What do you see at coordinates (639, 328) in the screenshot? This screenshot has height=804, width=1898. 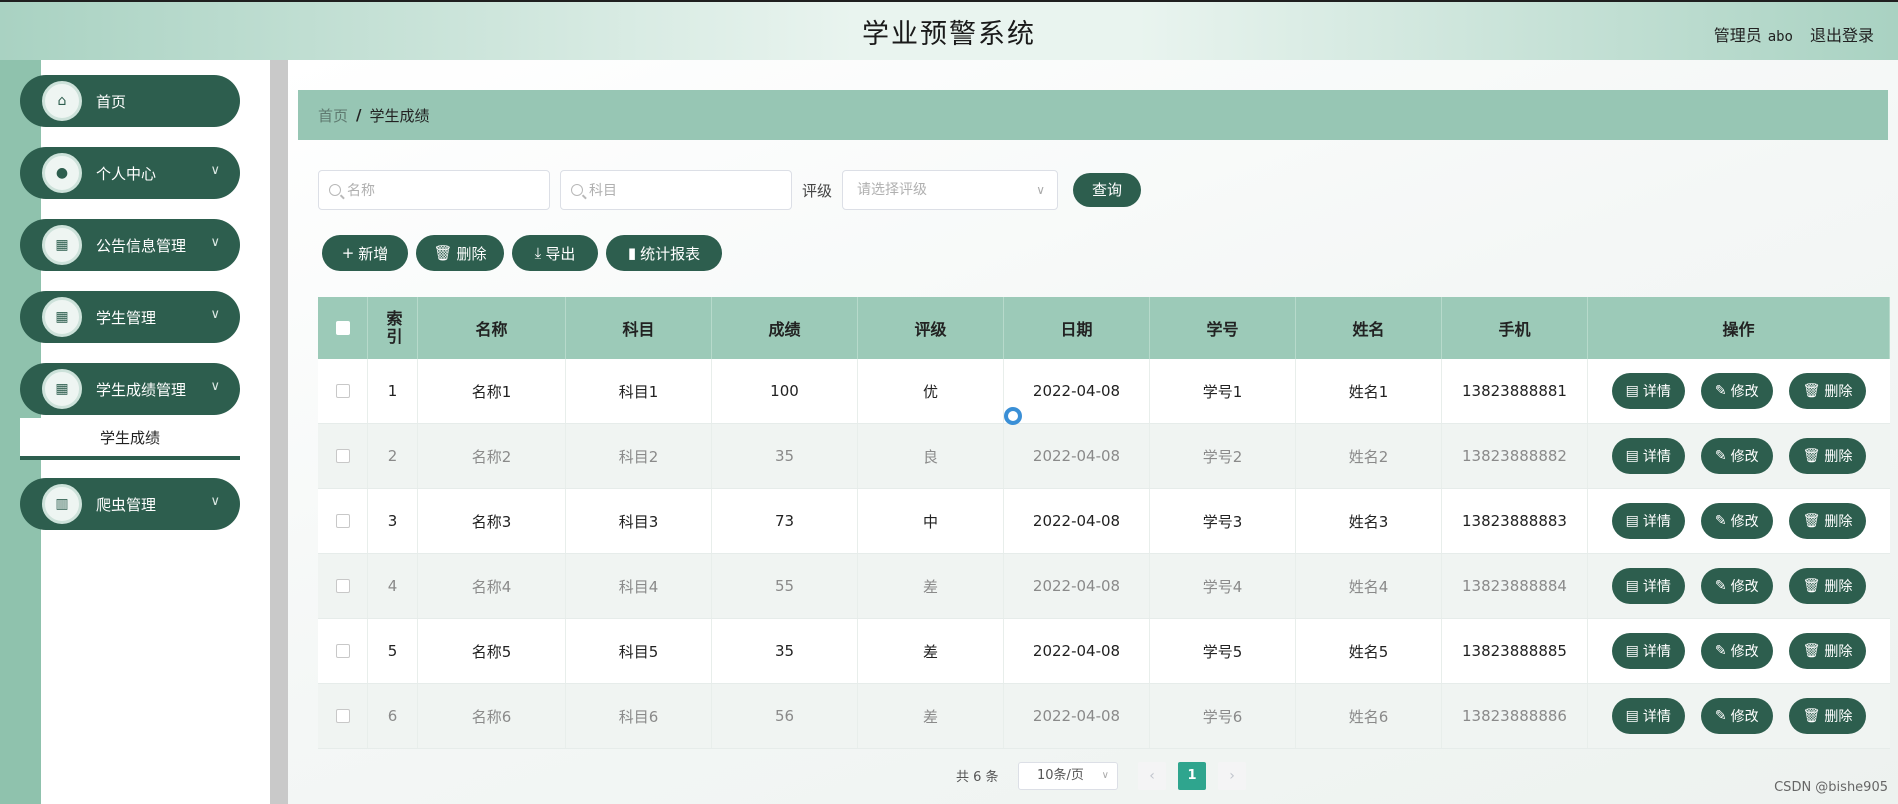 I see `header-subject: 科目` at bounding box center [639, 328].